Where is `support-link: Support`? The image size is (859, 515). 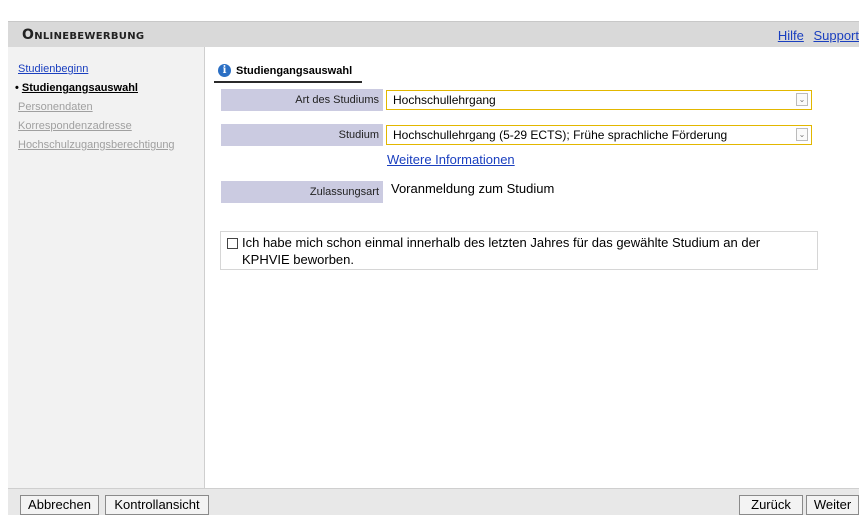
support-link: Support is located at coordinates (836, 35).